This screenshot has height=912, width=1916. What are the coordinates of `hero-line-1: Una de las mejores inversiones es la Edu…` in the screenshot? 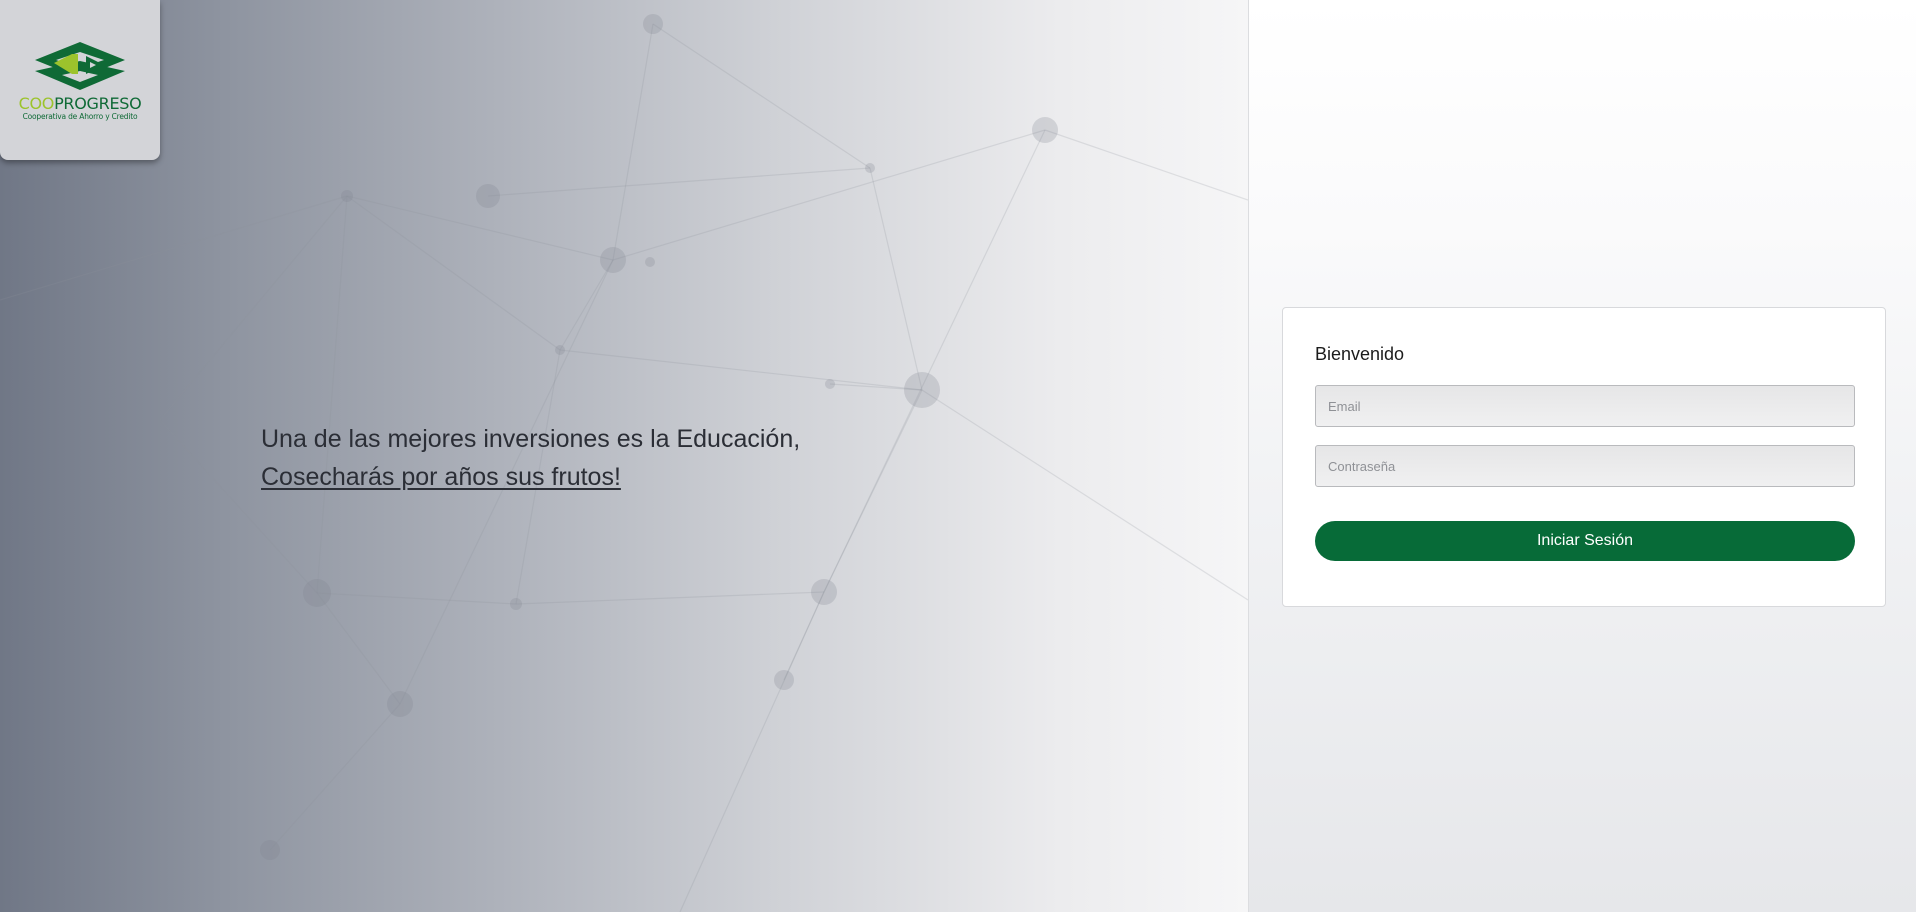 It's located at (531, 439).